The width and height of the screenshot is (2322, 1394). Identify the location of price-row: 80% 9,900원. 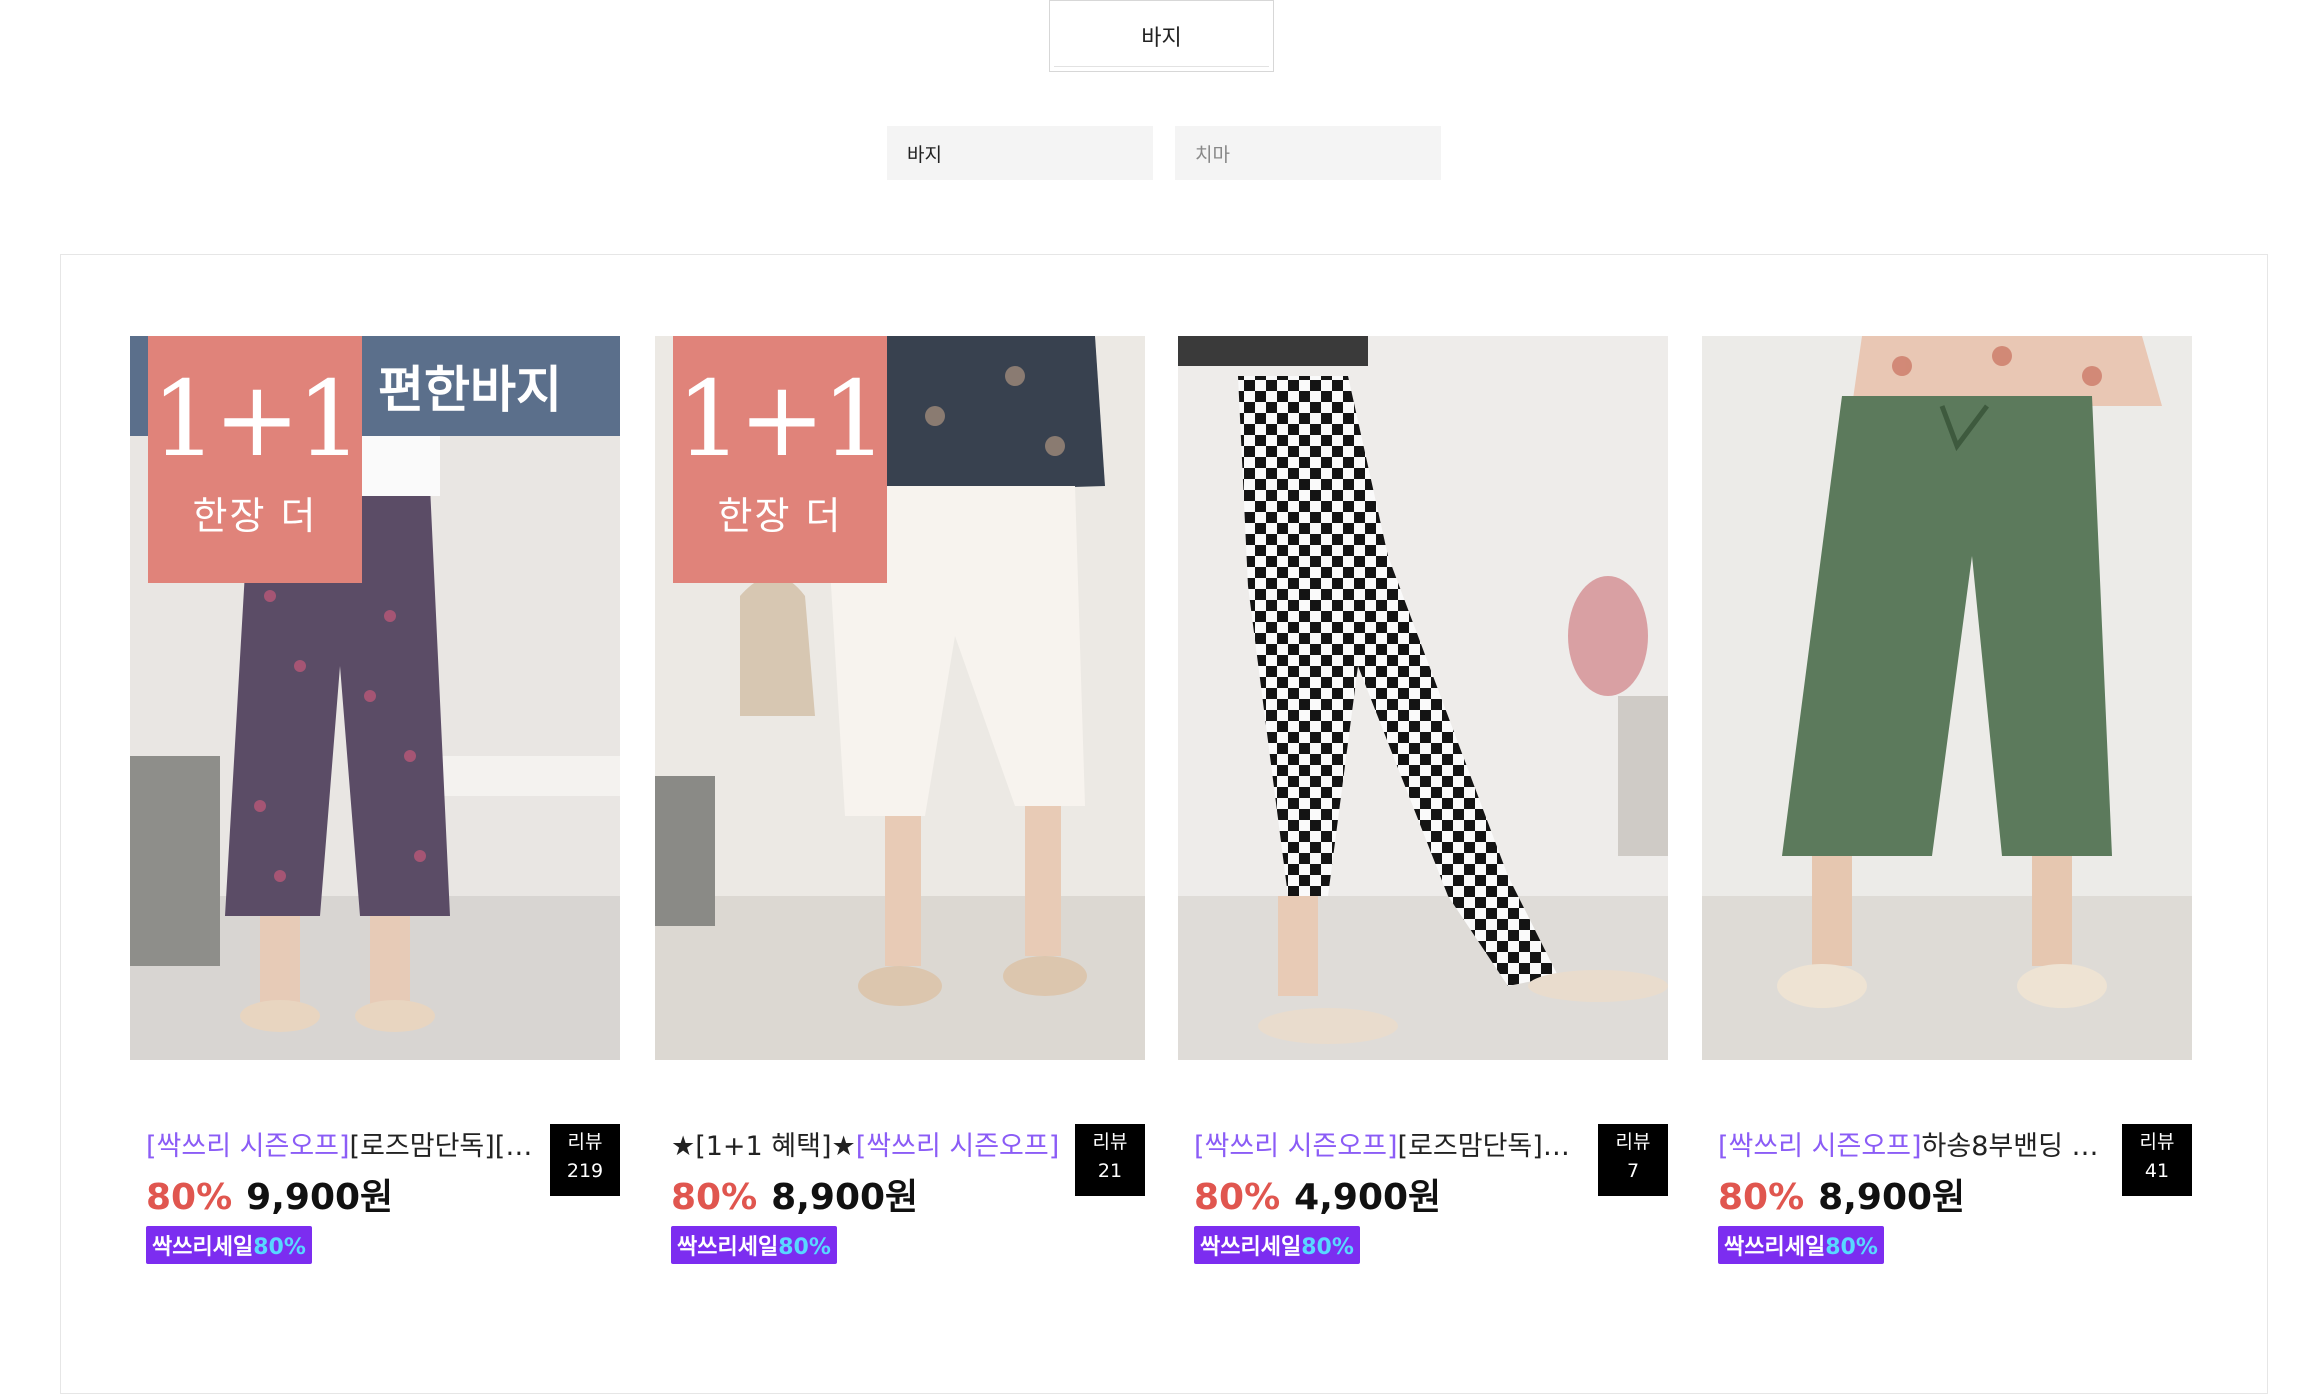
(375, 1194).